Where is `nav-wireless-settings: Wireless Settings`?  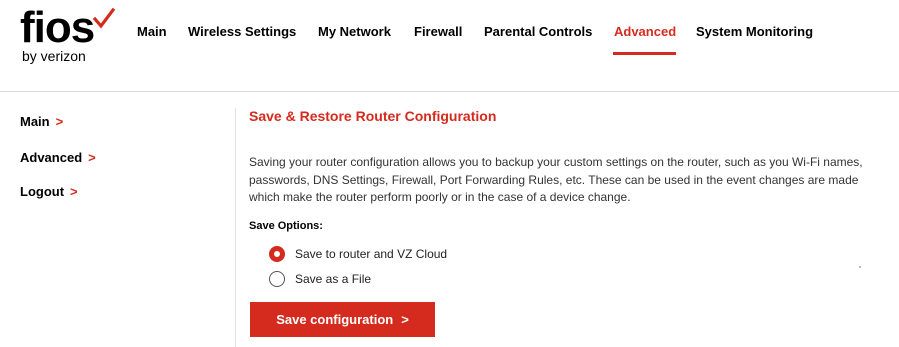 nav-wireless-settings: Wireless Settings is located at coordinates (242, 31).